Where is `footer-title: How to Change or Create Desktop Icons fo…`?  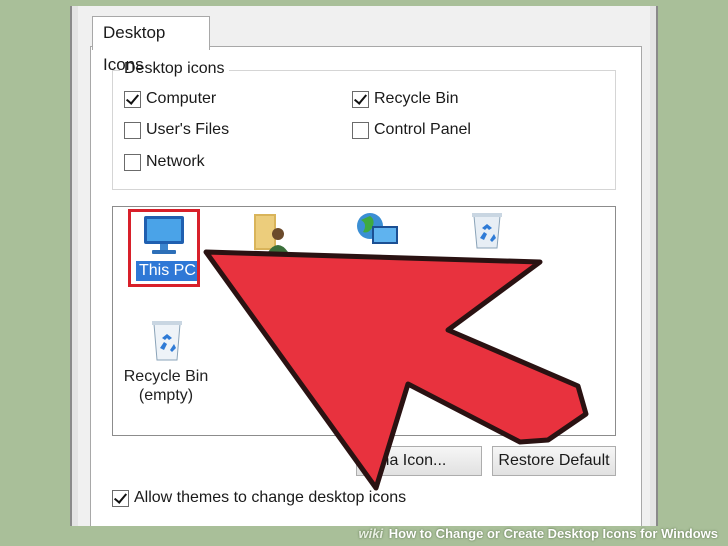
footer-title: How to Change or Create Desktop Icons fo… is located at coordinates (553, 533).